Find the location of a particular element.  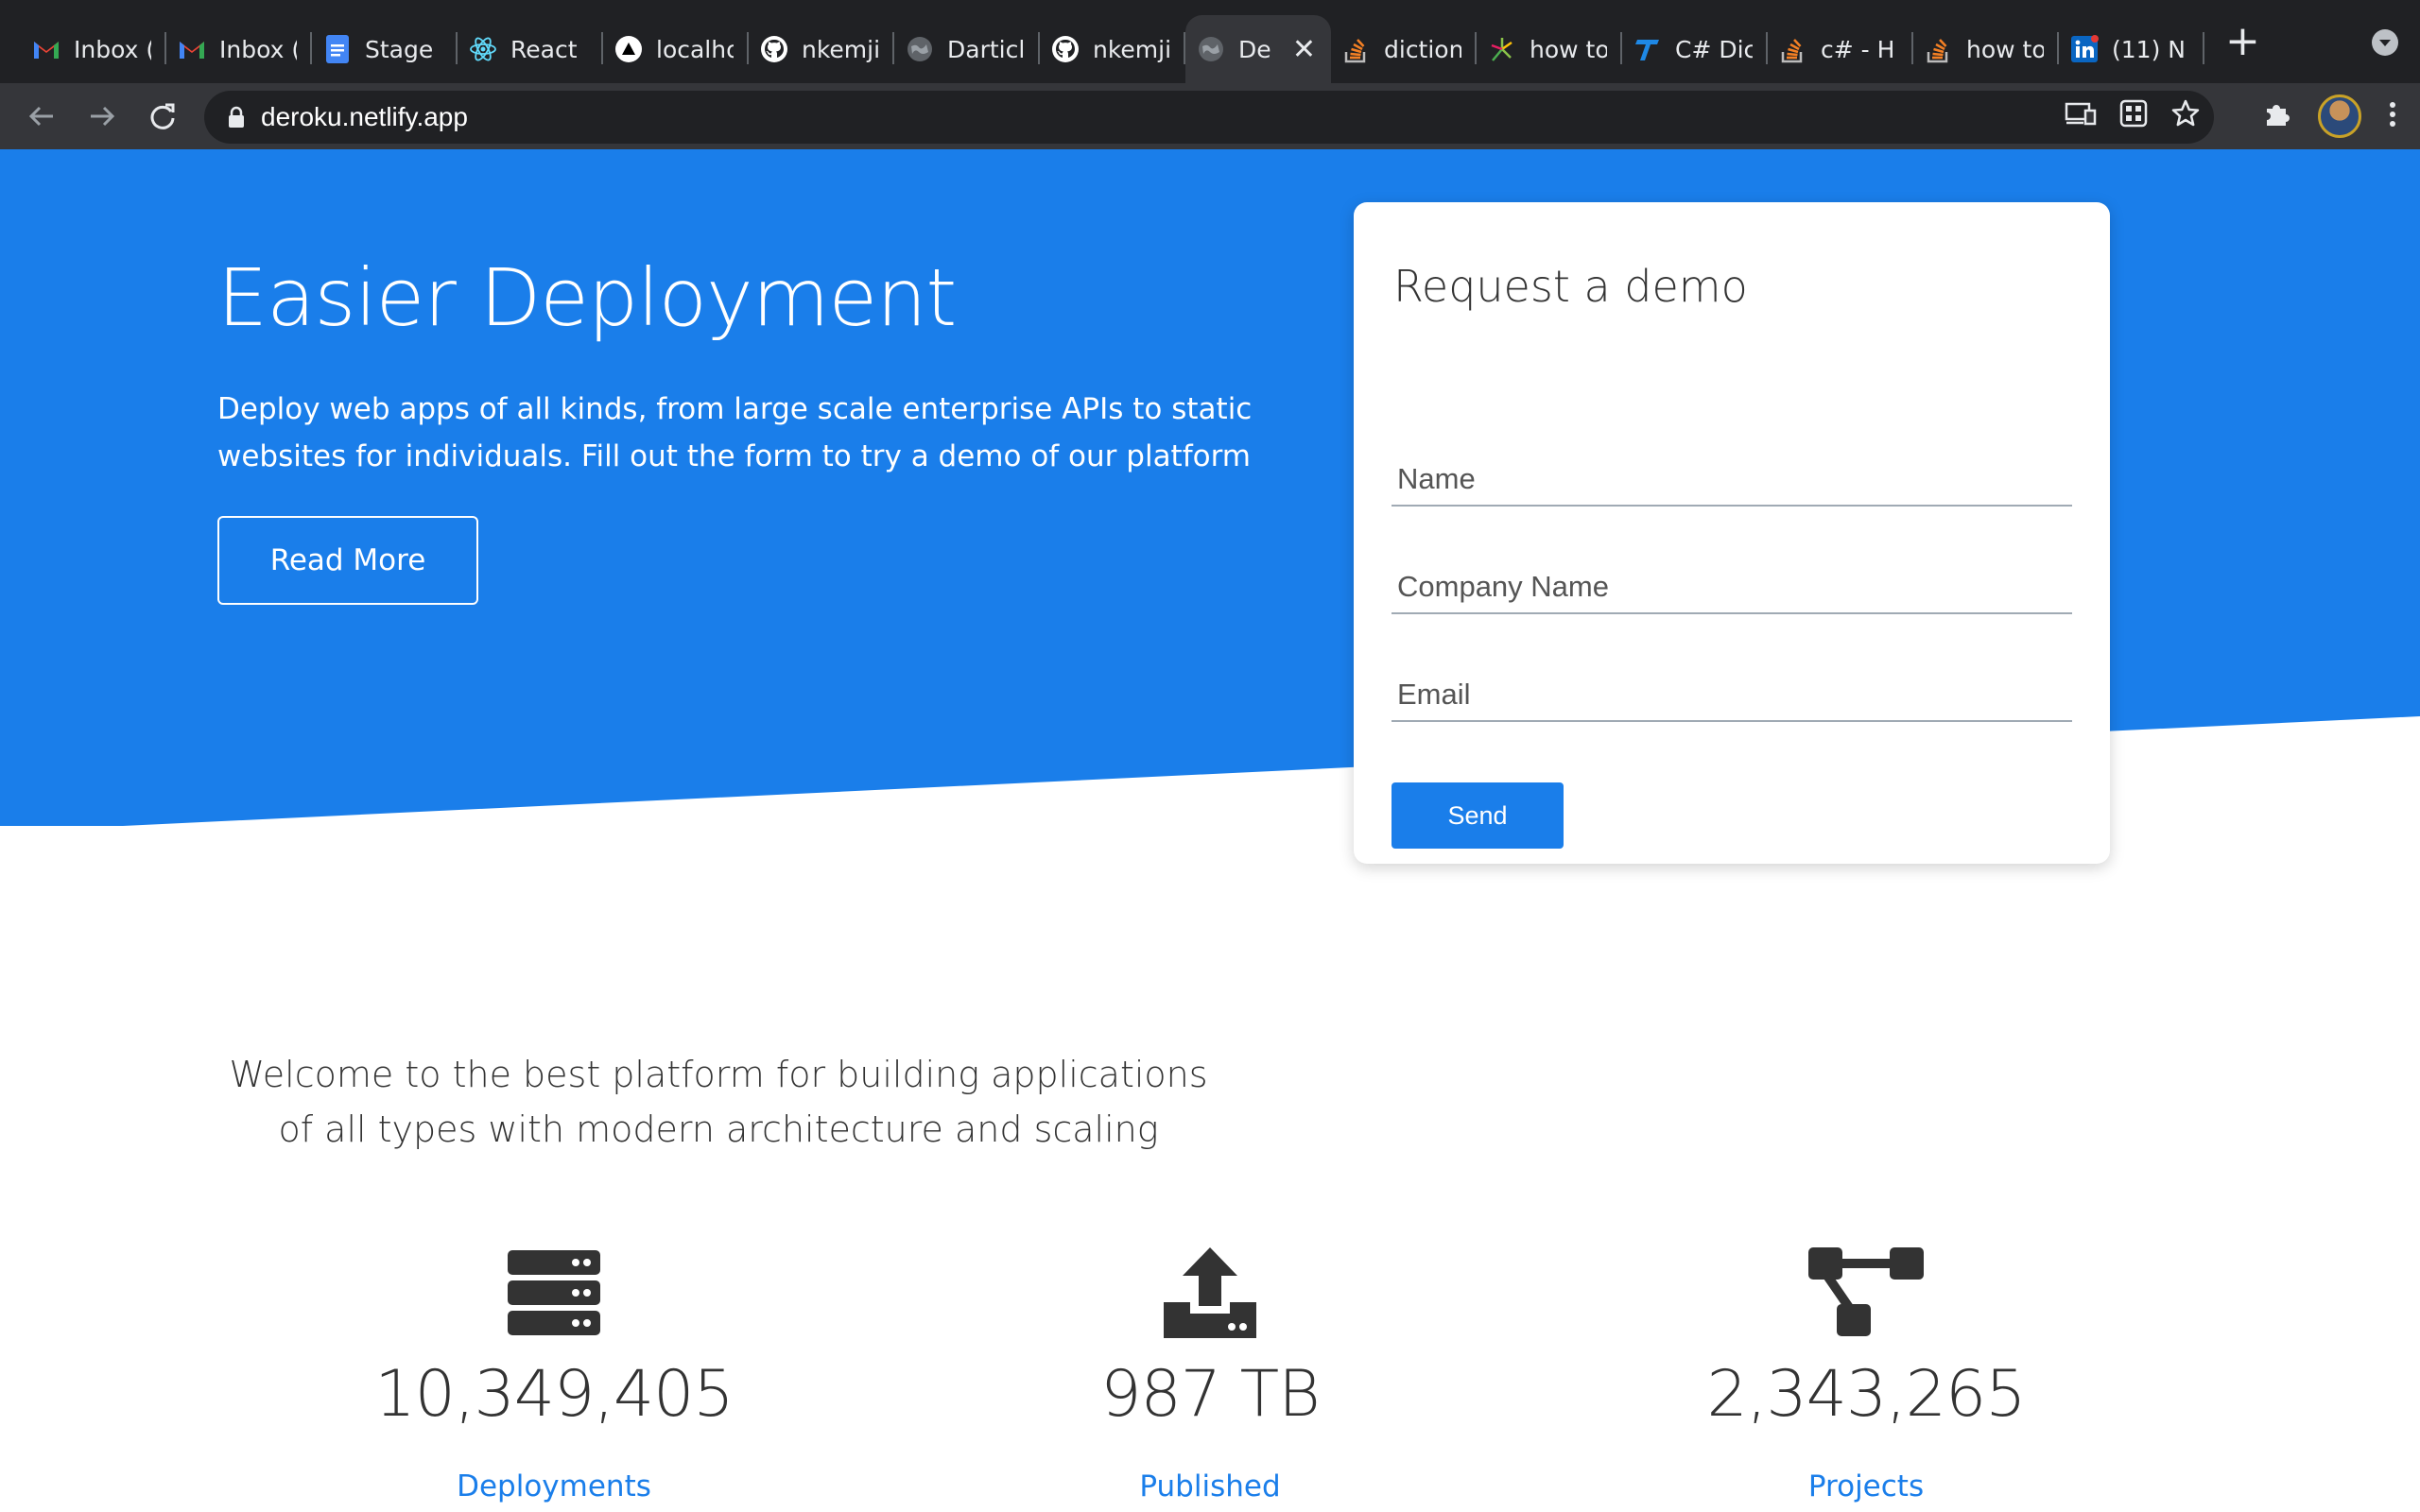

stat-projects: 2,343,265 Projects is located at coordinates (1866, 1374).